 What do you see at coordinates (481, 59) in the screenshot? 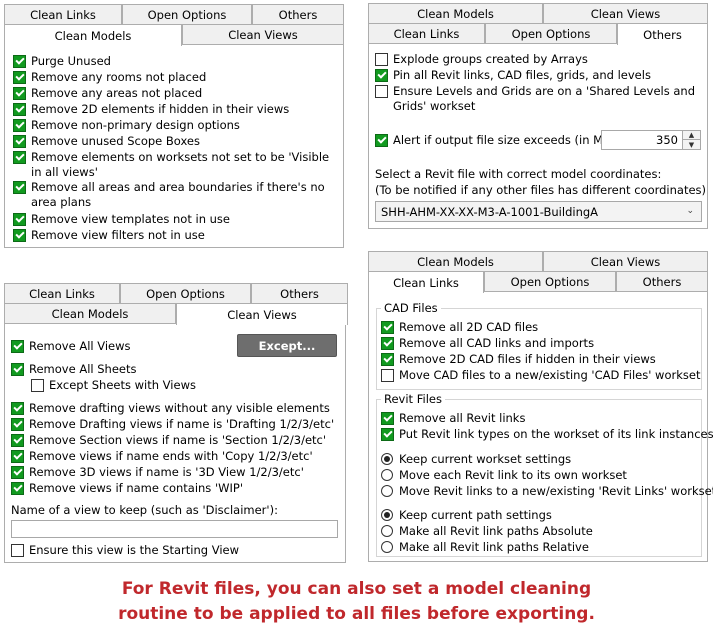
I see `explode-groups-checkbox: Explode groups created by Arrays` at bounding box center [481, 59].